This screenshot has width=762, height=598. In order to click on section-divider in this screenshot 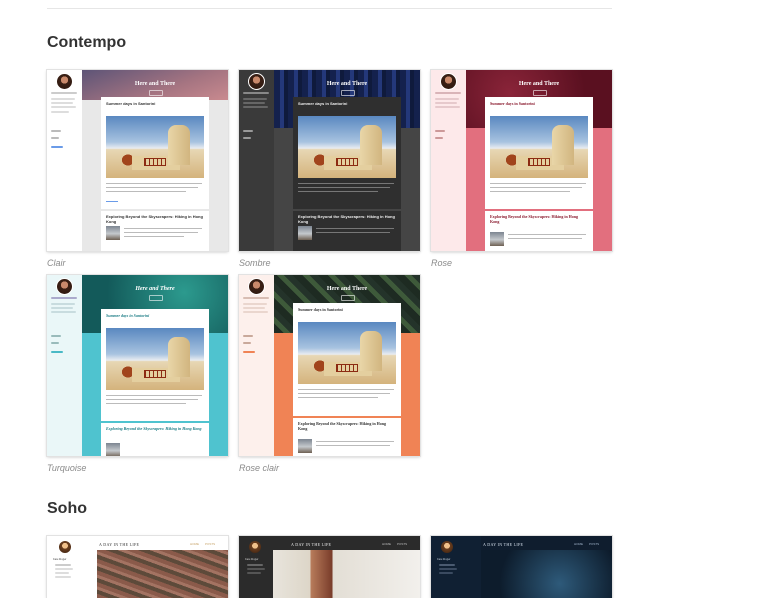, I will do `click(329, 8)`.